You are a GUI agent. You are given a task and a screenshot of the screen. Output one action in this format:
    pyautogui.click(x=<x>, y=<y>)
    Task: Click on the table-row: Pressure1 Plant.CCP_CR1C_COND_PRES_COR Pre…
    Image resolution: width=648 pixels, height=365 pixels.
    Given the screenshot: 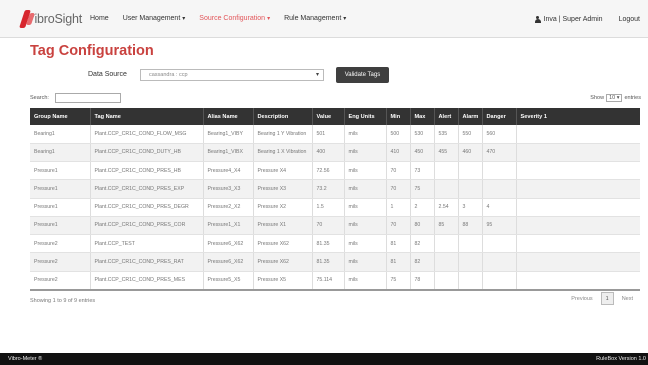 What is the action you would take?
    pyautogui.click(x=335, y=226)
    